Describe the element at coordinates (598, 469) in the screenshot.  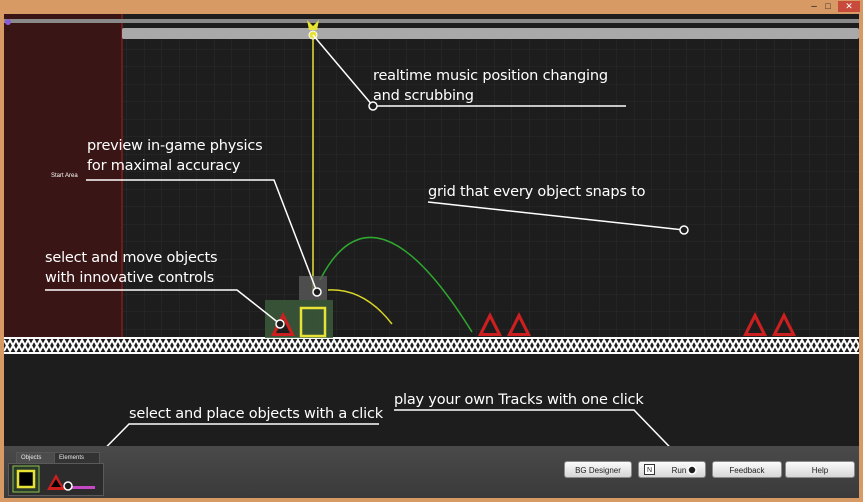
I see `bg-designer-button: BG Designer` at that location.